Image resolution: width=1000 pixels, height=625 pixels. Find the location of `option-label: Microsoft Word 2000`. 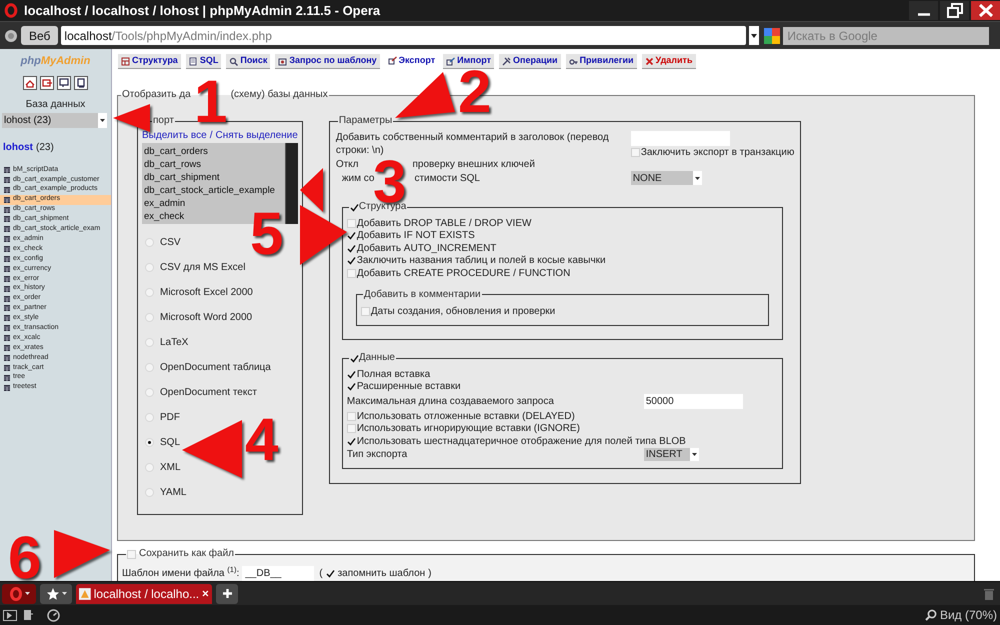

option-label: Microsoft Word 2000 is located at coordinates (206, 318).